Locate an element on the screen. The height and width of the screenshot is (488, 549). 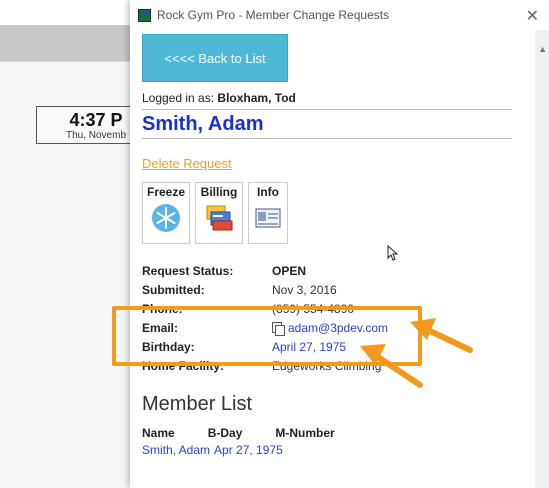
info-tile: Info is located at coordinates (268, 213).